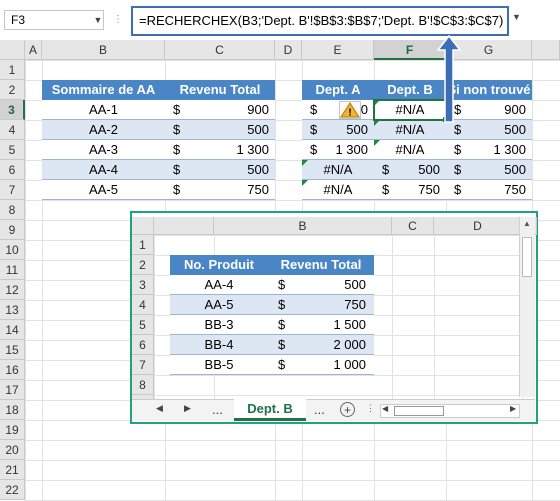 The height and width of the screenshot is (501, 560). What do you see at coordinates (33, 50) in the screenshot?
I see `column-header-a: A` at bounding box center [33, 50].